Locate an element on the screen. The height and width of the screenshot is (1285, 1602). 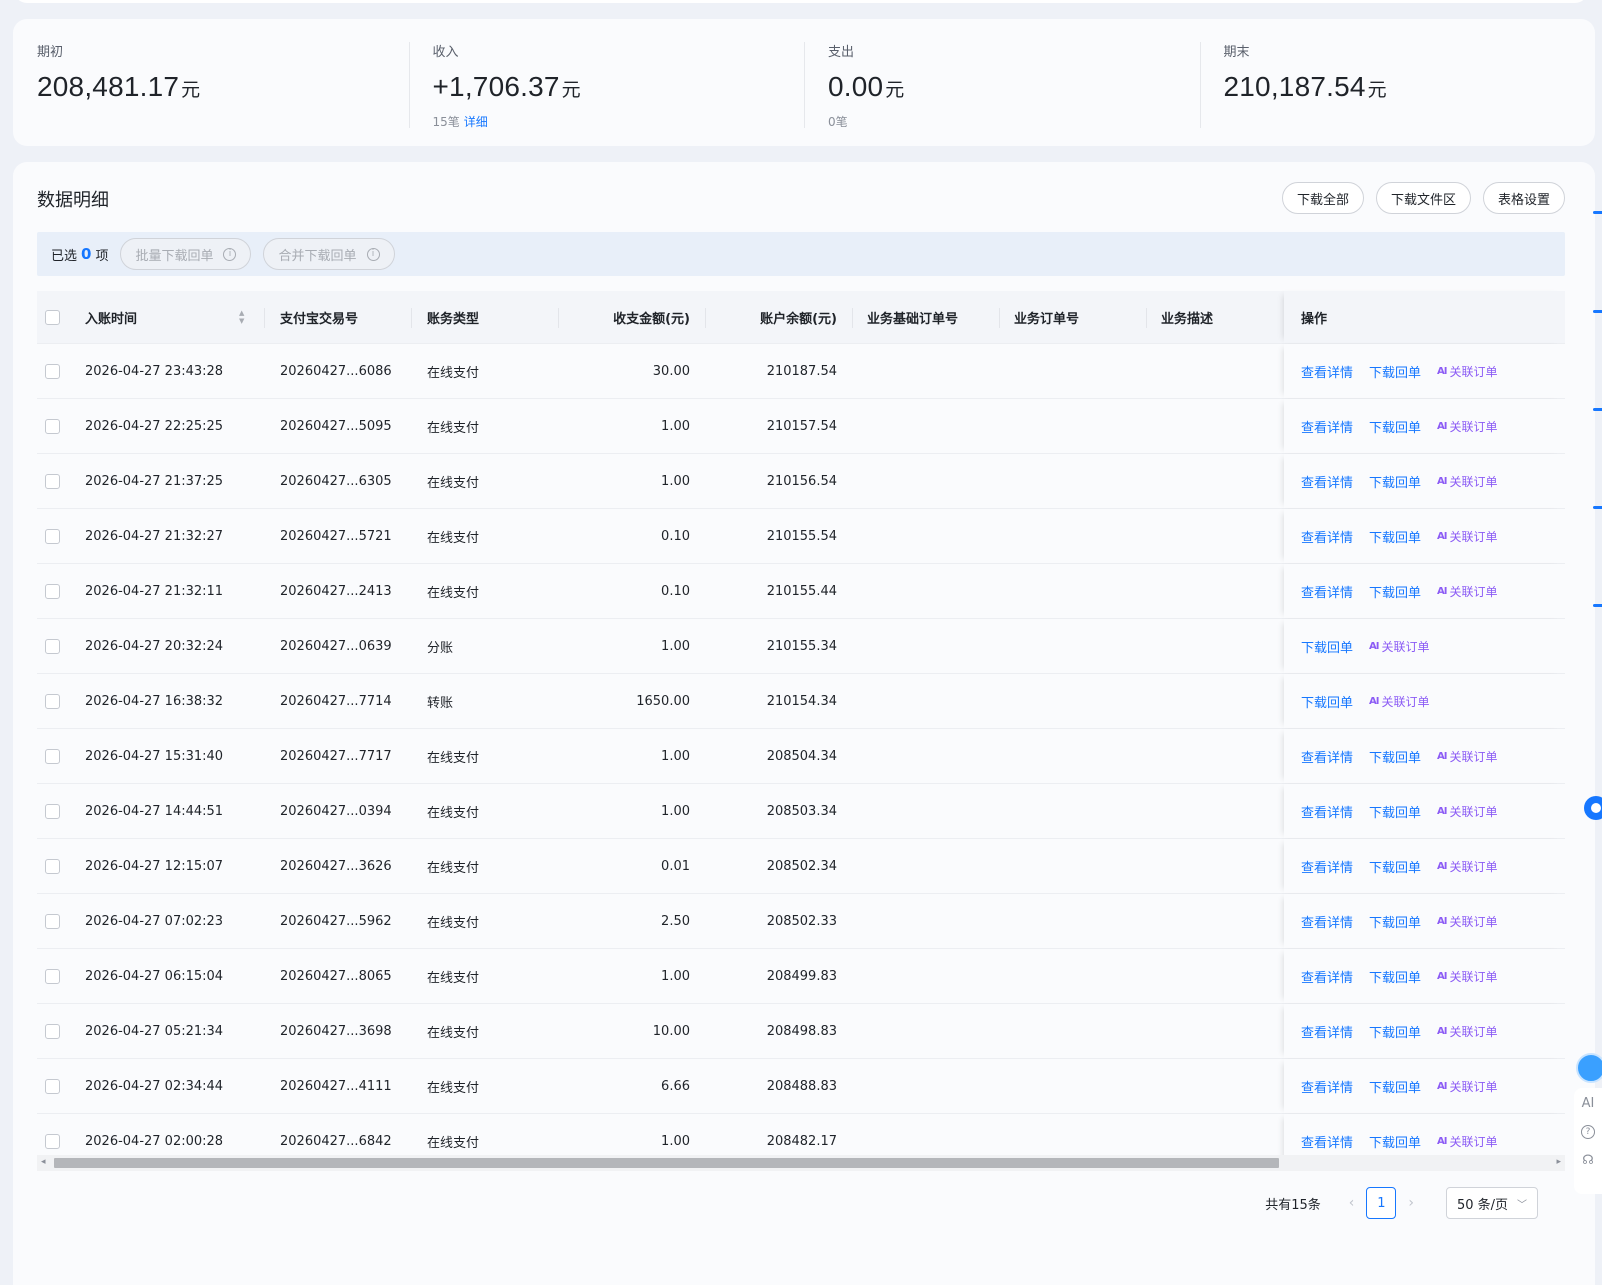
next-page-icon: › is located at coordinates (1411, 1203).